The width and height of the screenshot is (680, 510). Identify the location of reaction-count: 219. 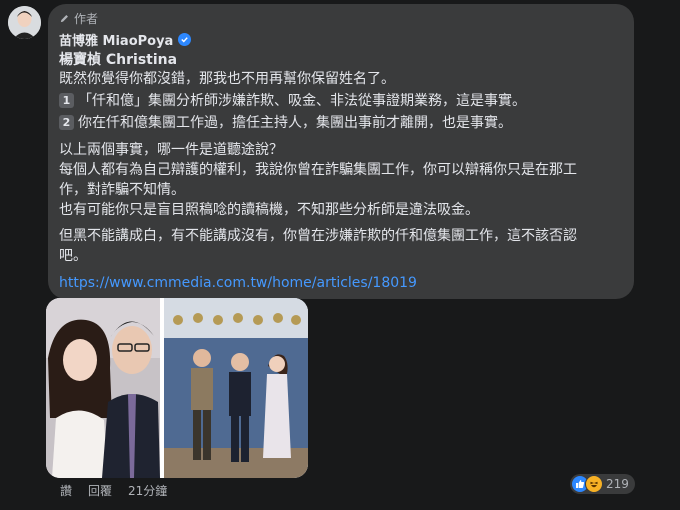
(617, 484).